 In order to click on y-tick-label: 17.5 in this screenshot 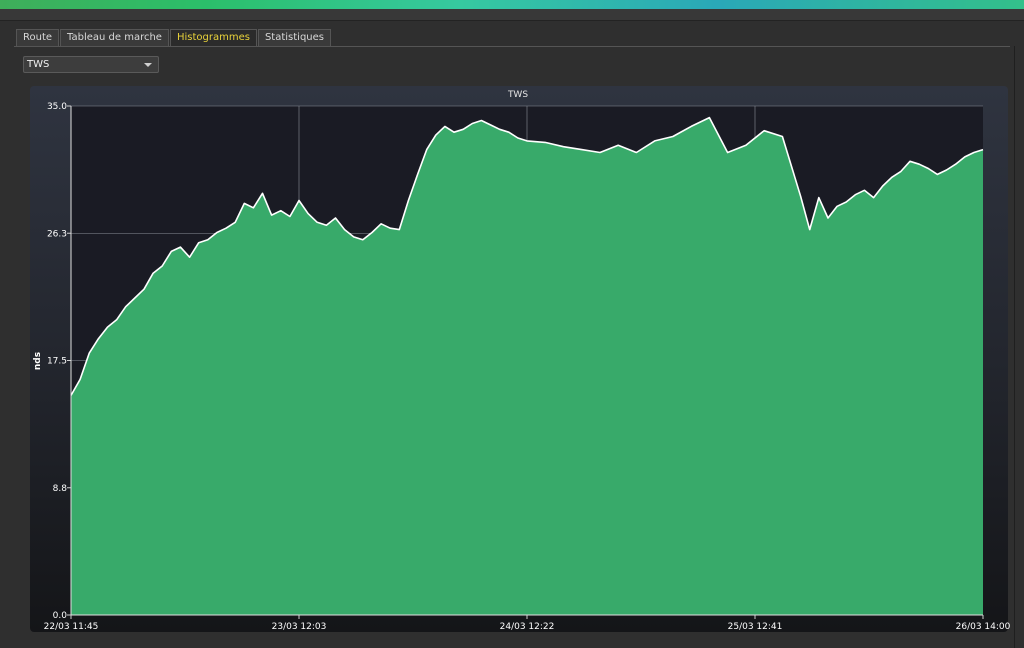, I will do `click(57, 362)`.